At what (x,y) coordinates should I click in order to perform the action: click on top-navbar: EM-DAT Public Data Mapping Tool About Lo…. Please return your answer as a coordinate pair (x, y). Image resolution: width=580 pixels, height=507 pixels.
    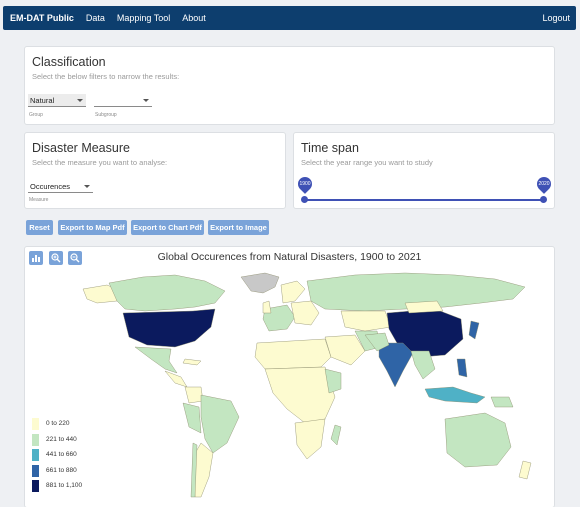
    Looking at the image, I should click on (289, 18).